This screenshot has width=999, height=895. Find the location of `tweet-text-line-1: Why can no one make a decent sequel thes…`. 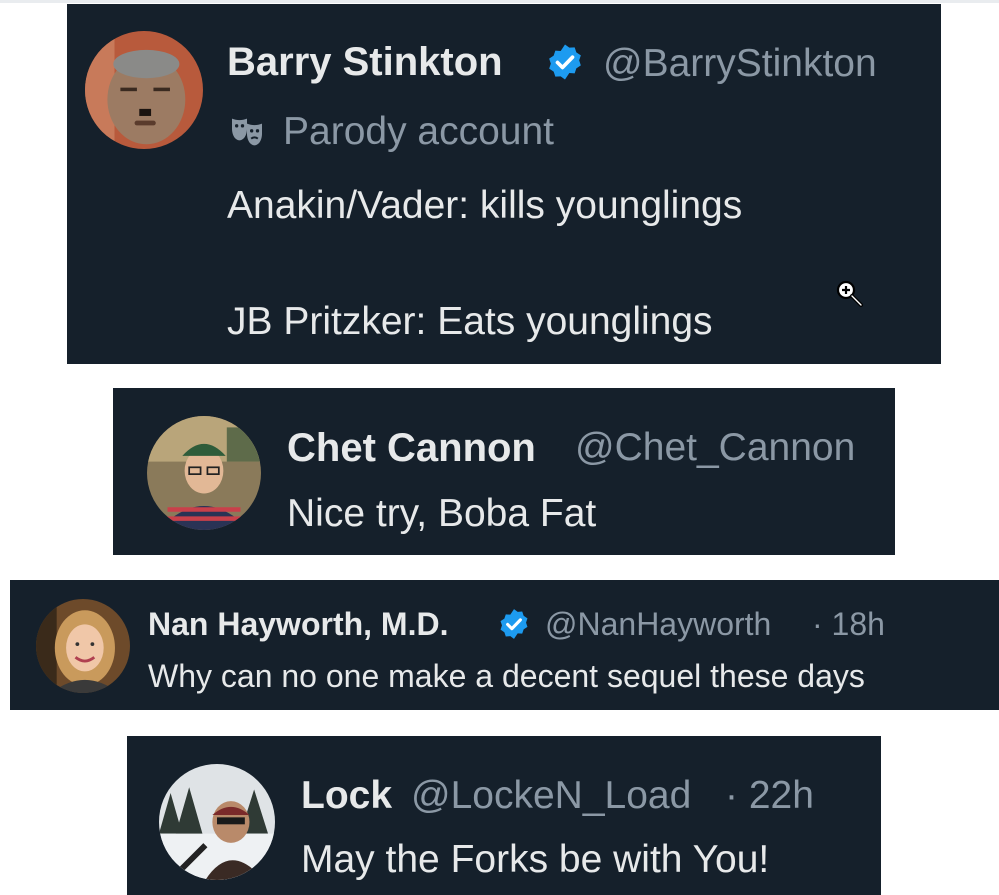

tweet-text-line-1: Why can no one make a decent sequel thes… is located at coordinates (506, 676).